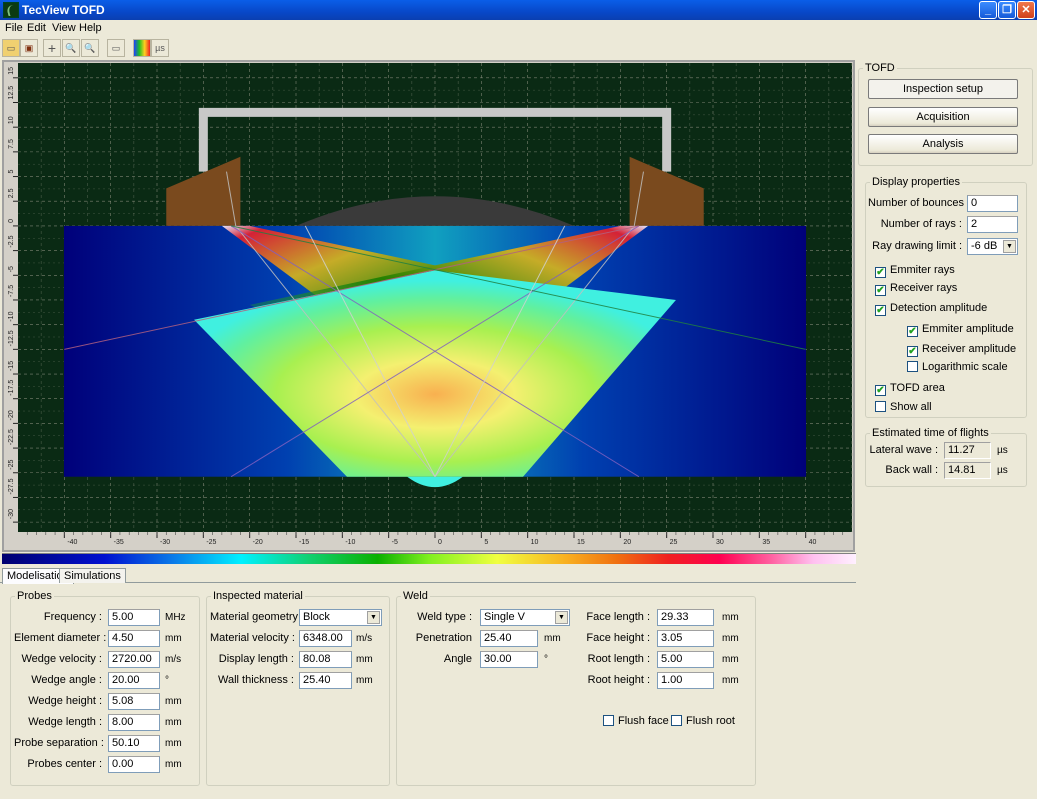 Image resolution: width=1037 pixels, height=799 pixels. I want to click on ray-limit-value: -6 dB, so click(984, 246).